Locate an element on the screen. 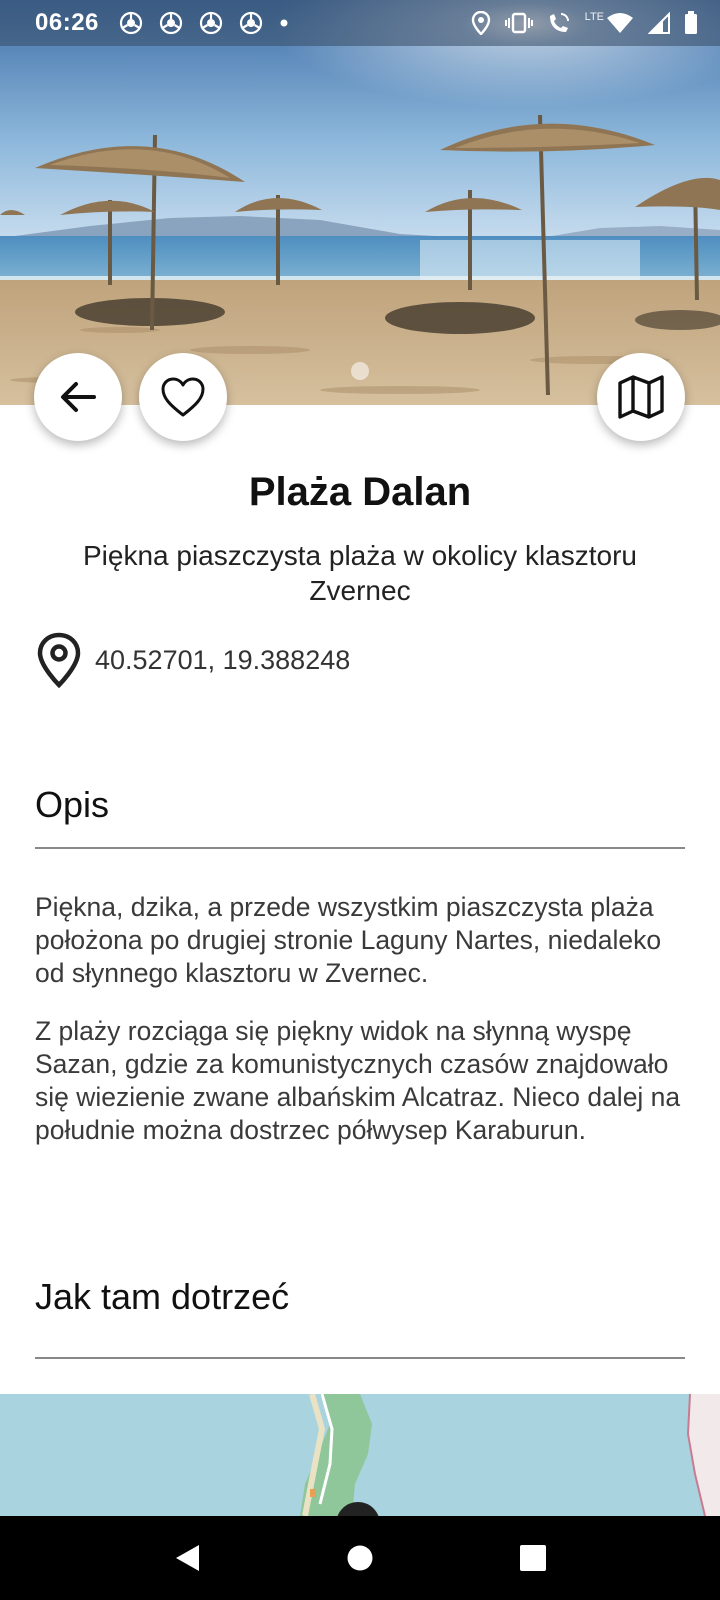 The image size is (720, 1600). description-divider is located at coordinates (360, 848).